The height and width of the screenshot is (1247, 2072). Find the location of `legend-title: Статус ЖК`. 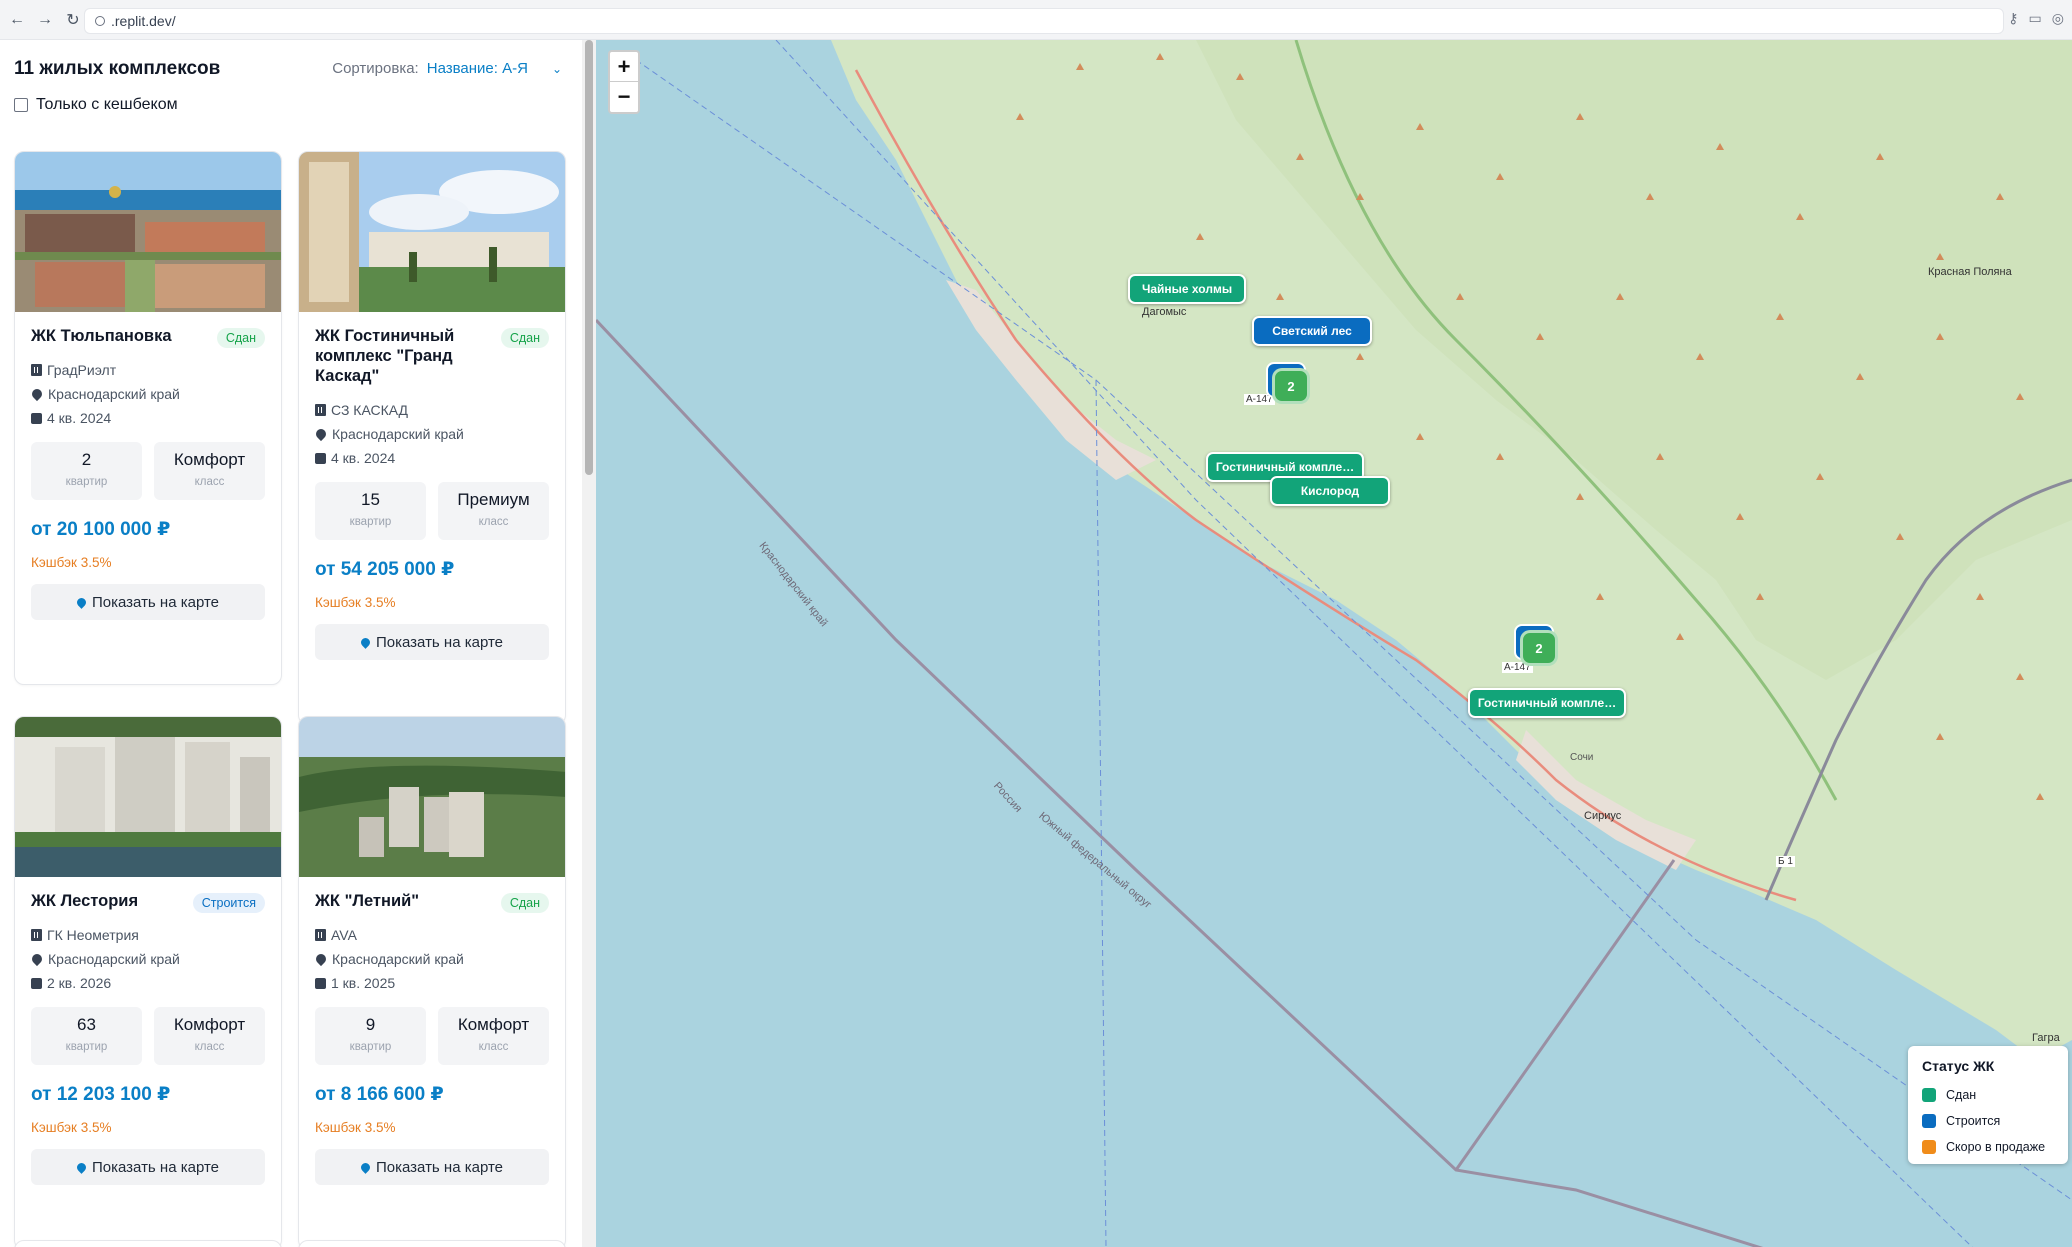

legend-title: Статус ЖК is located at coordinates (1958, 1066).